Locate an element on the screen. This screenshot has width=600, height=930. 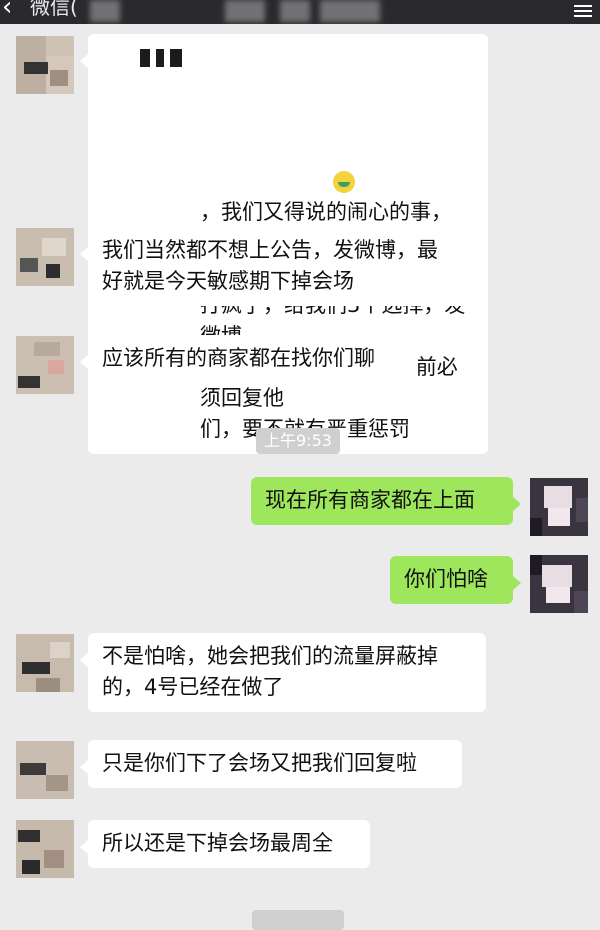
timestamp: 上午9:53 is located at coordinates (298, 441).